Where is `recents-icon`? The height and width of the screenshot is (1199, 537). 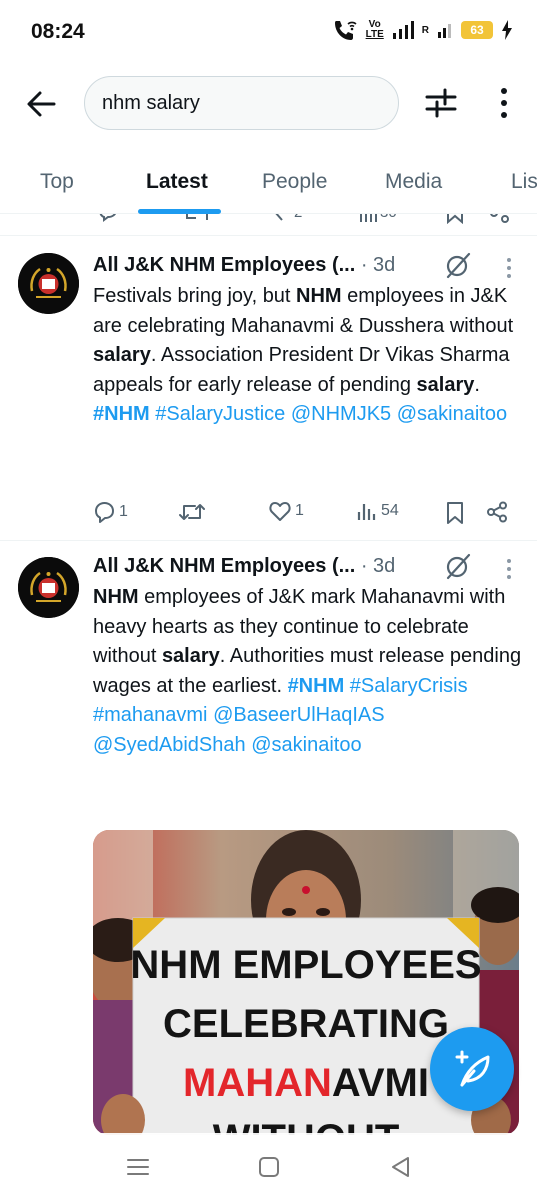
recents-icon is located at coordinates (138, 1167).